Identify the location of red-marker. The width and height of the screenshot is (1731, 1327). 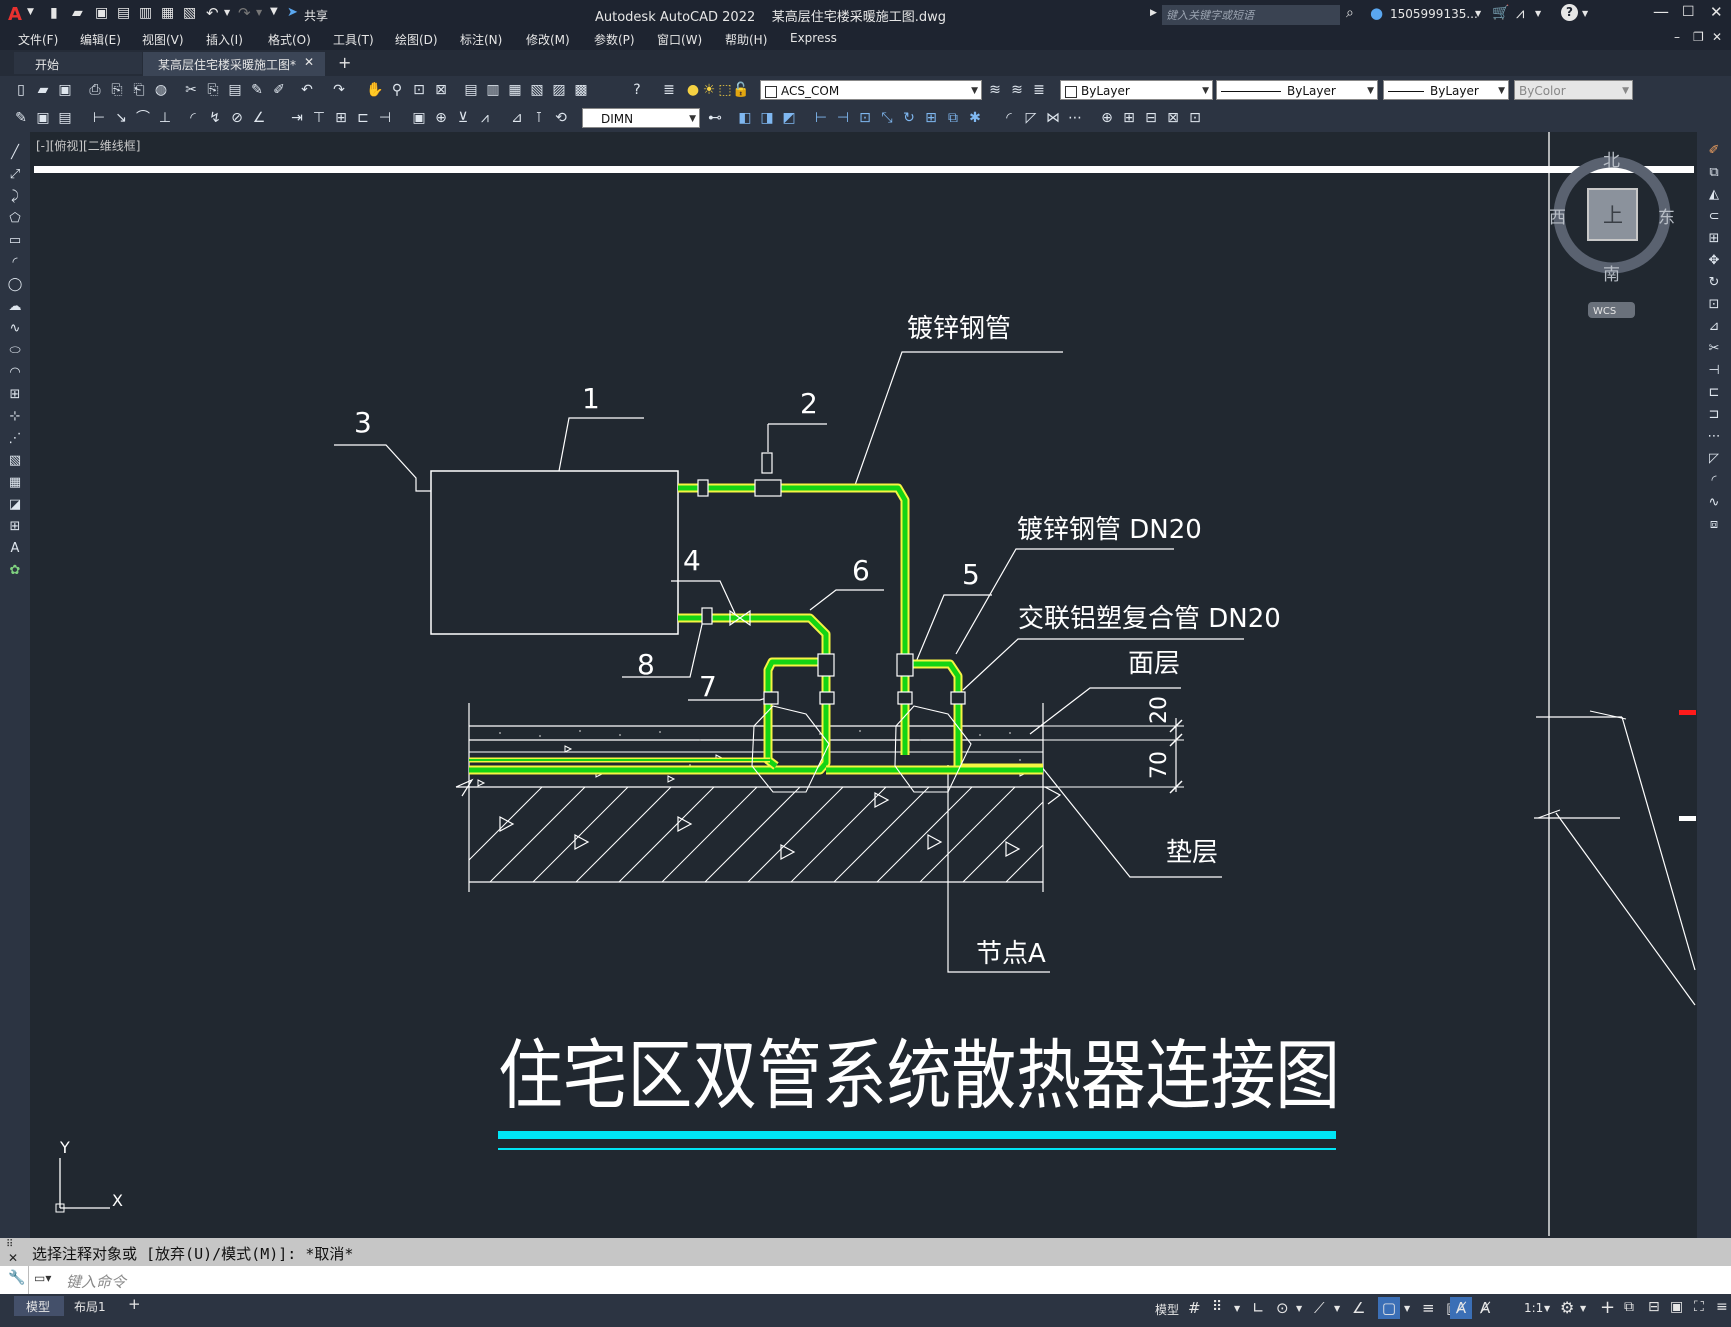
(1687, 712).